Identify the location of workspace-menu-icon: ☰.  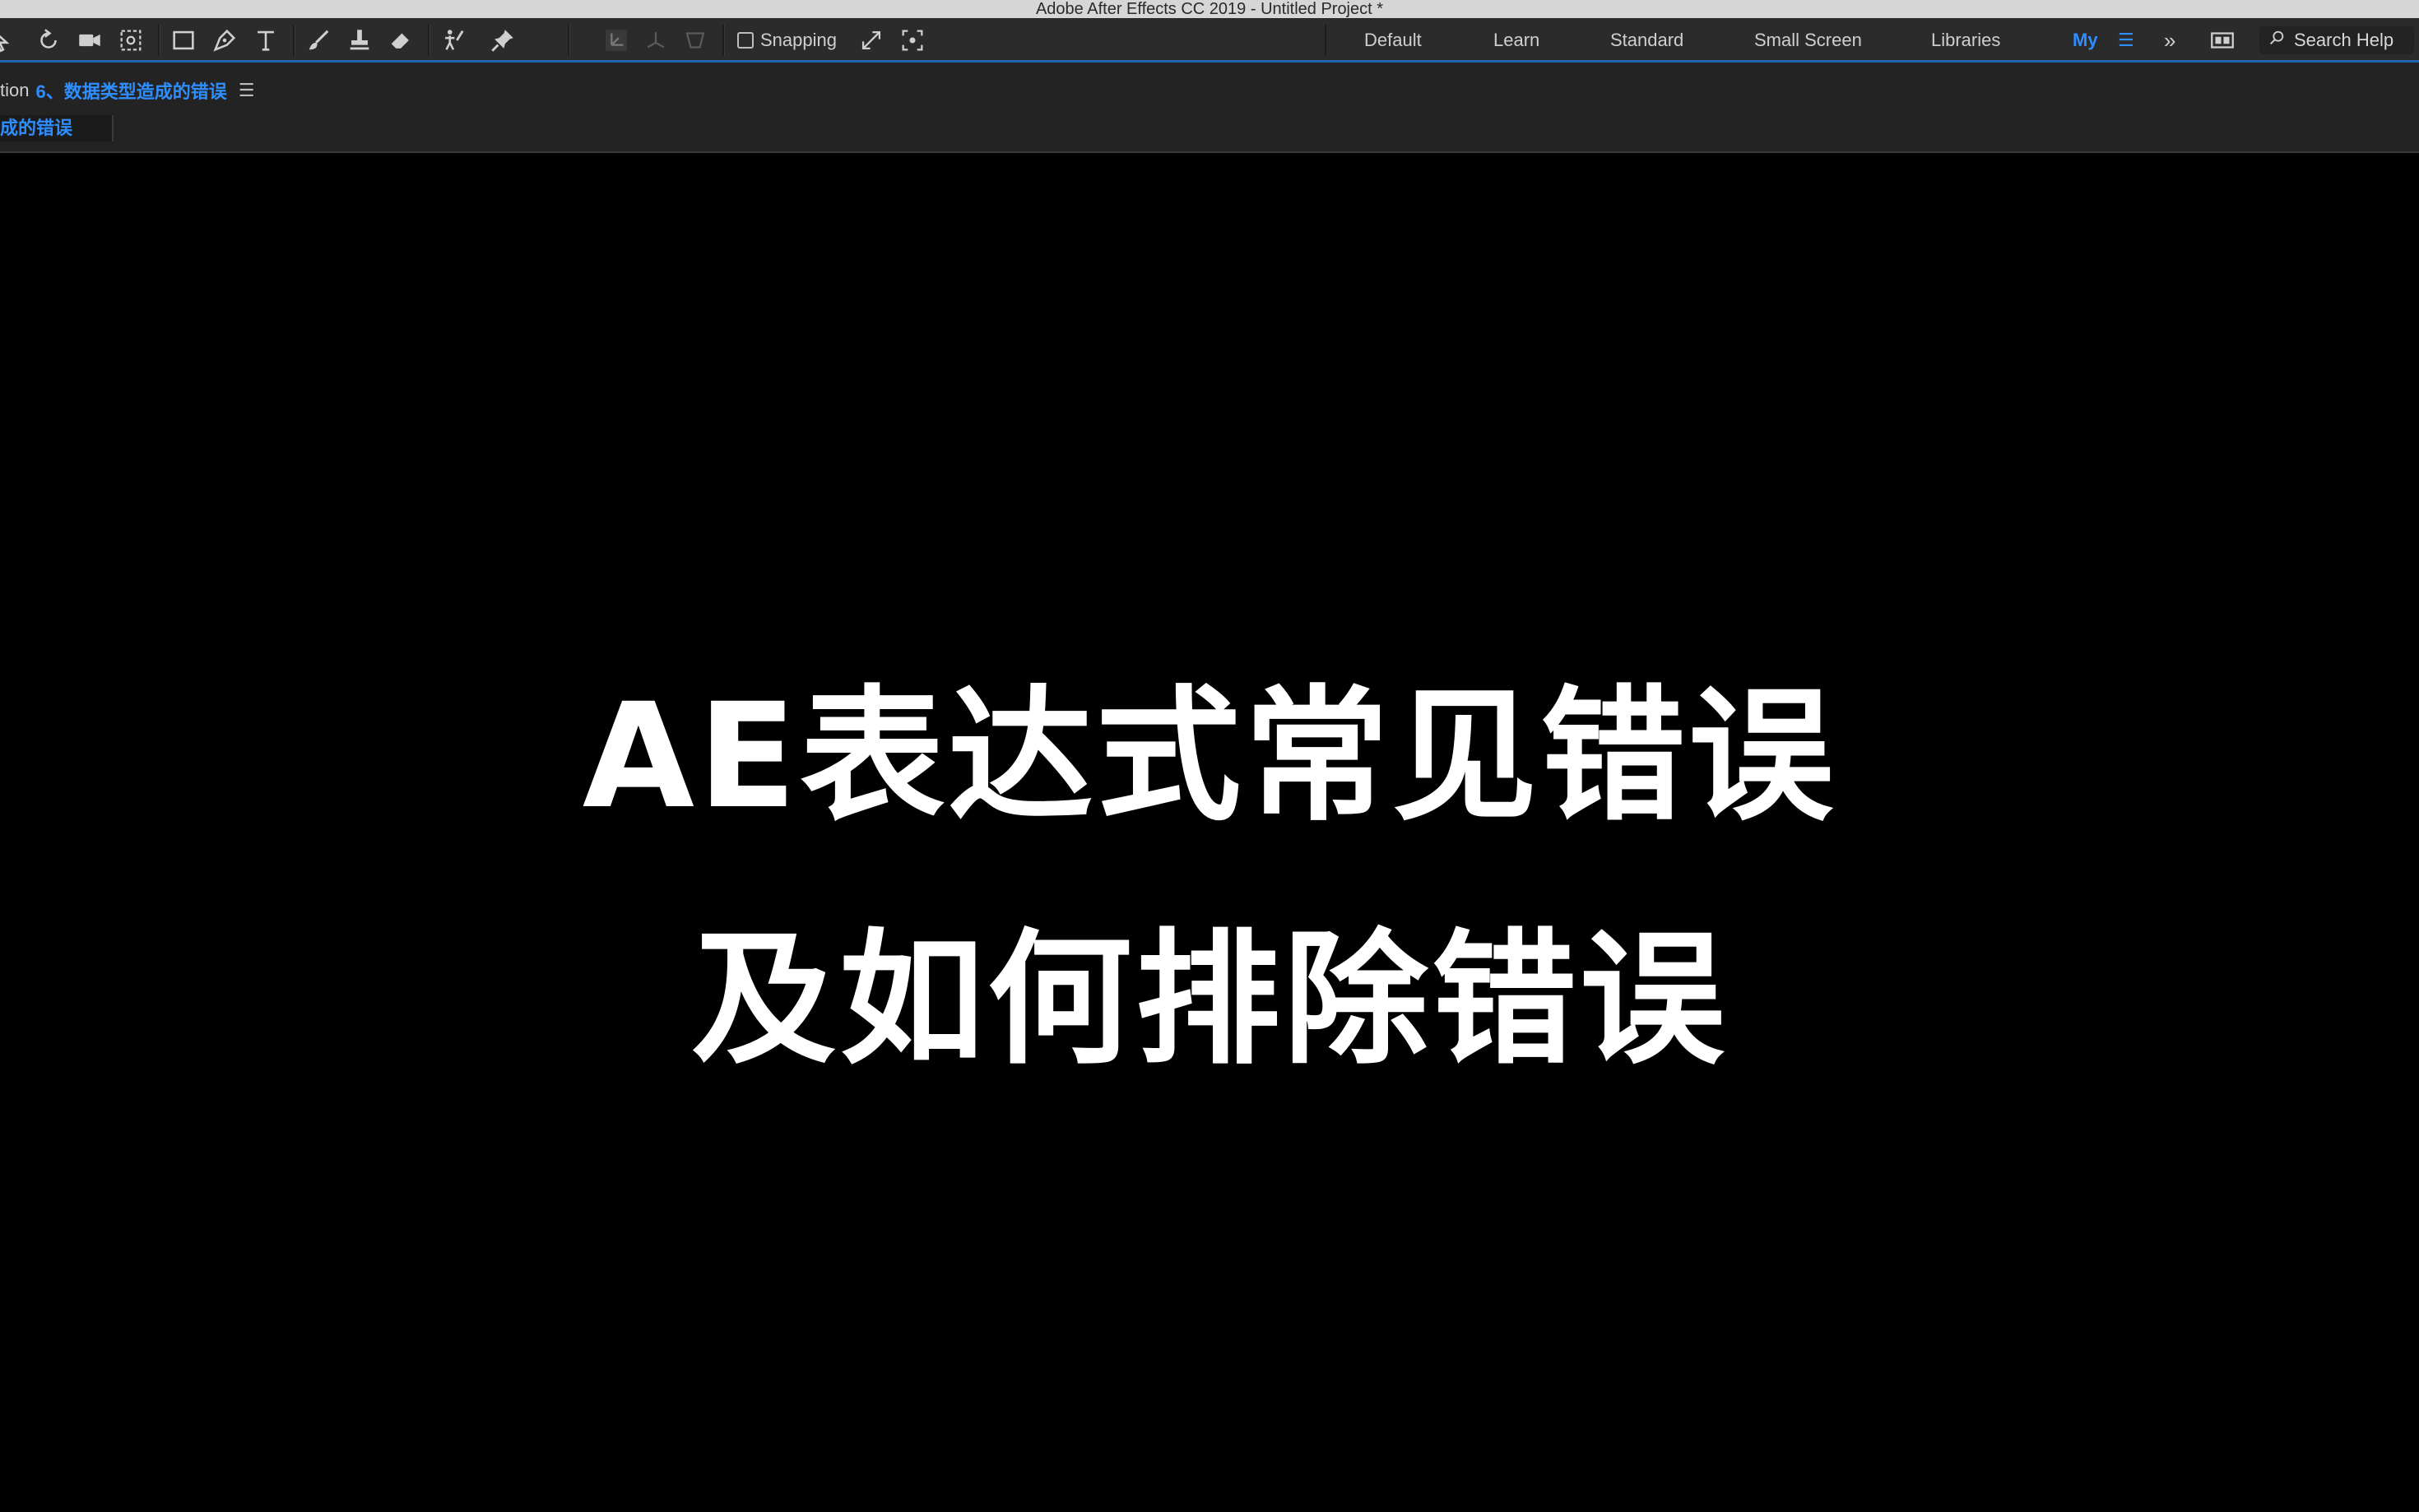
(2126, 40).